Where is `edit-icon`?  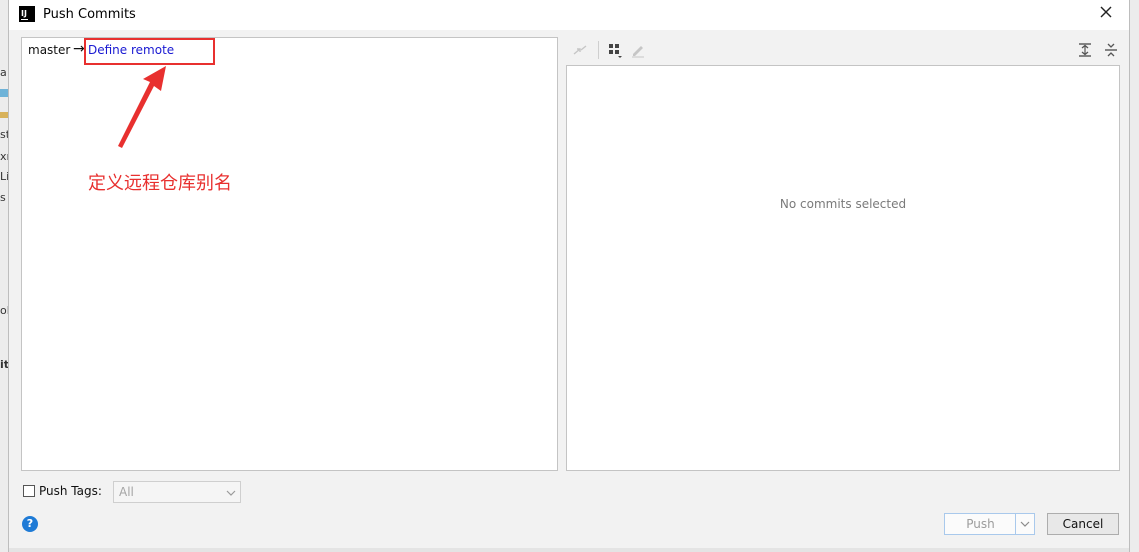
edit-icon is located at coordinates (638, 52).